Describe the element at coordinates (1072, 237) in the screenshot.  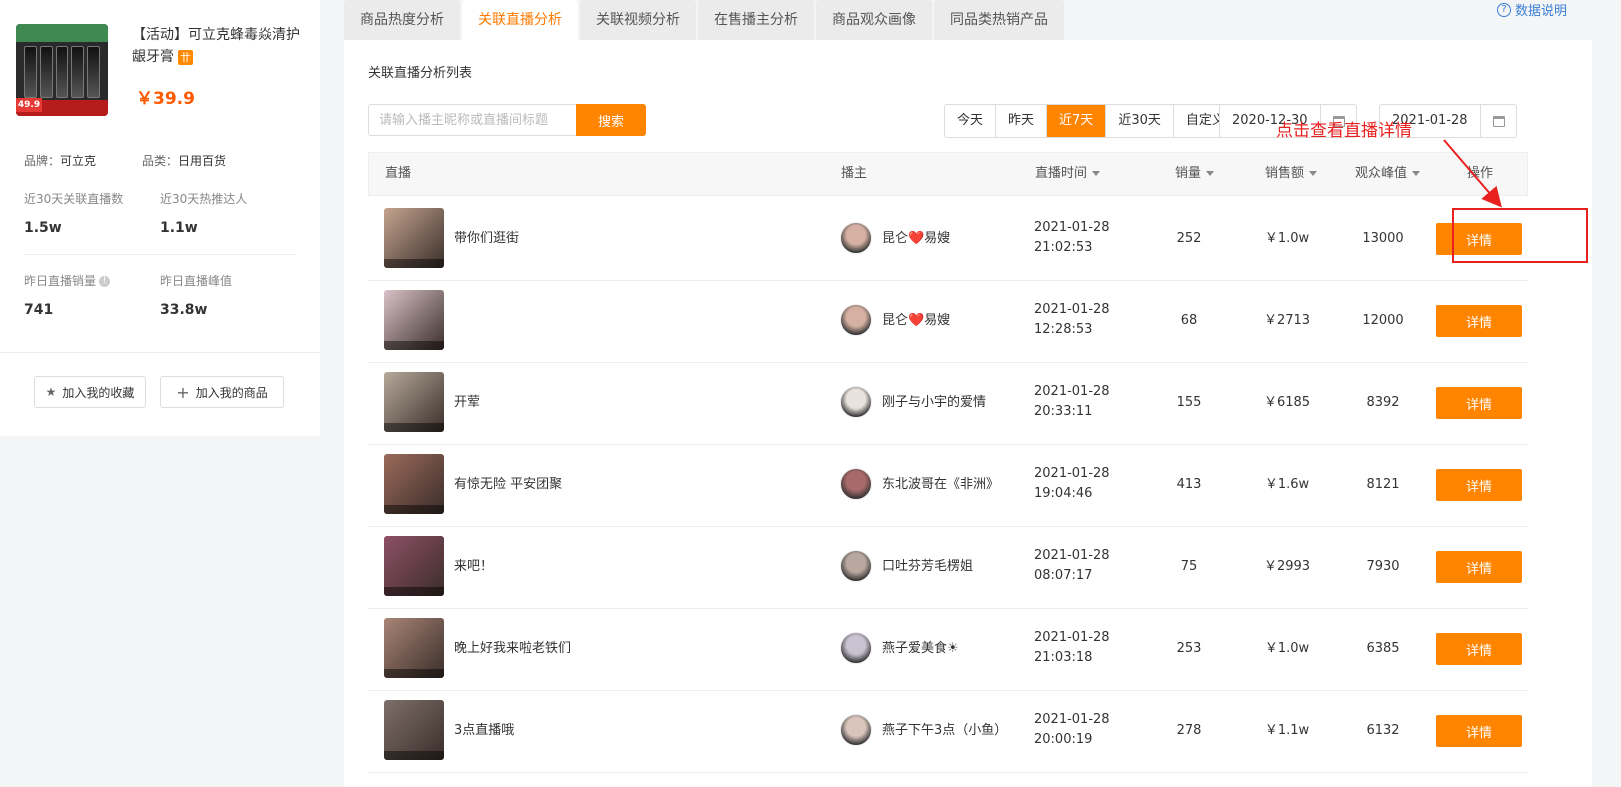
I see `live-time: 2021-01-28 21:02:53` at that location.